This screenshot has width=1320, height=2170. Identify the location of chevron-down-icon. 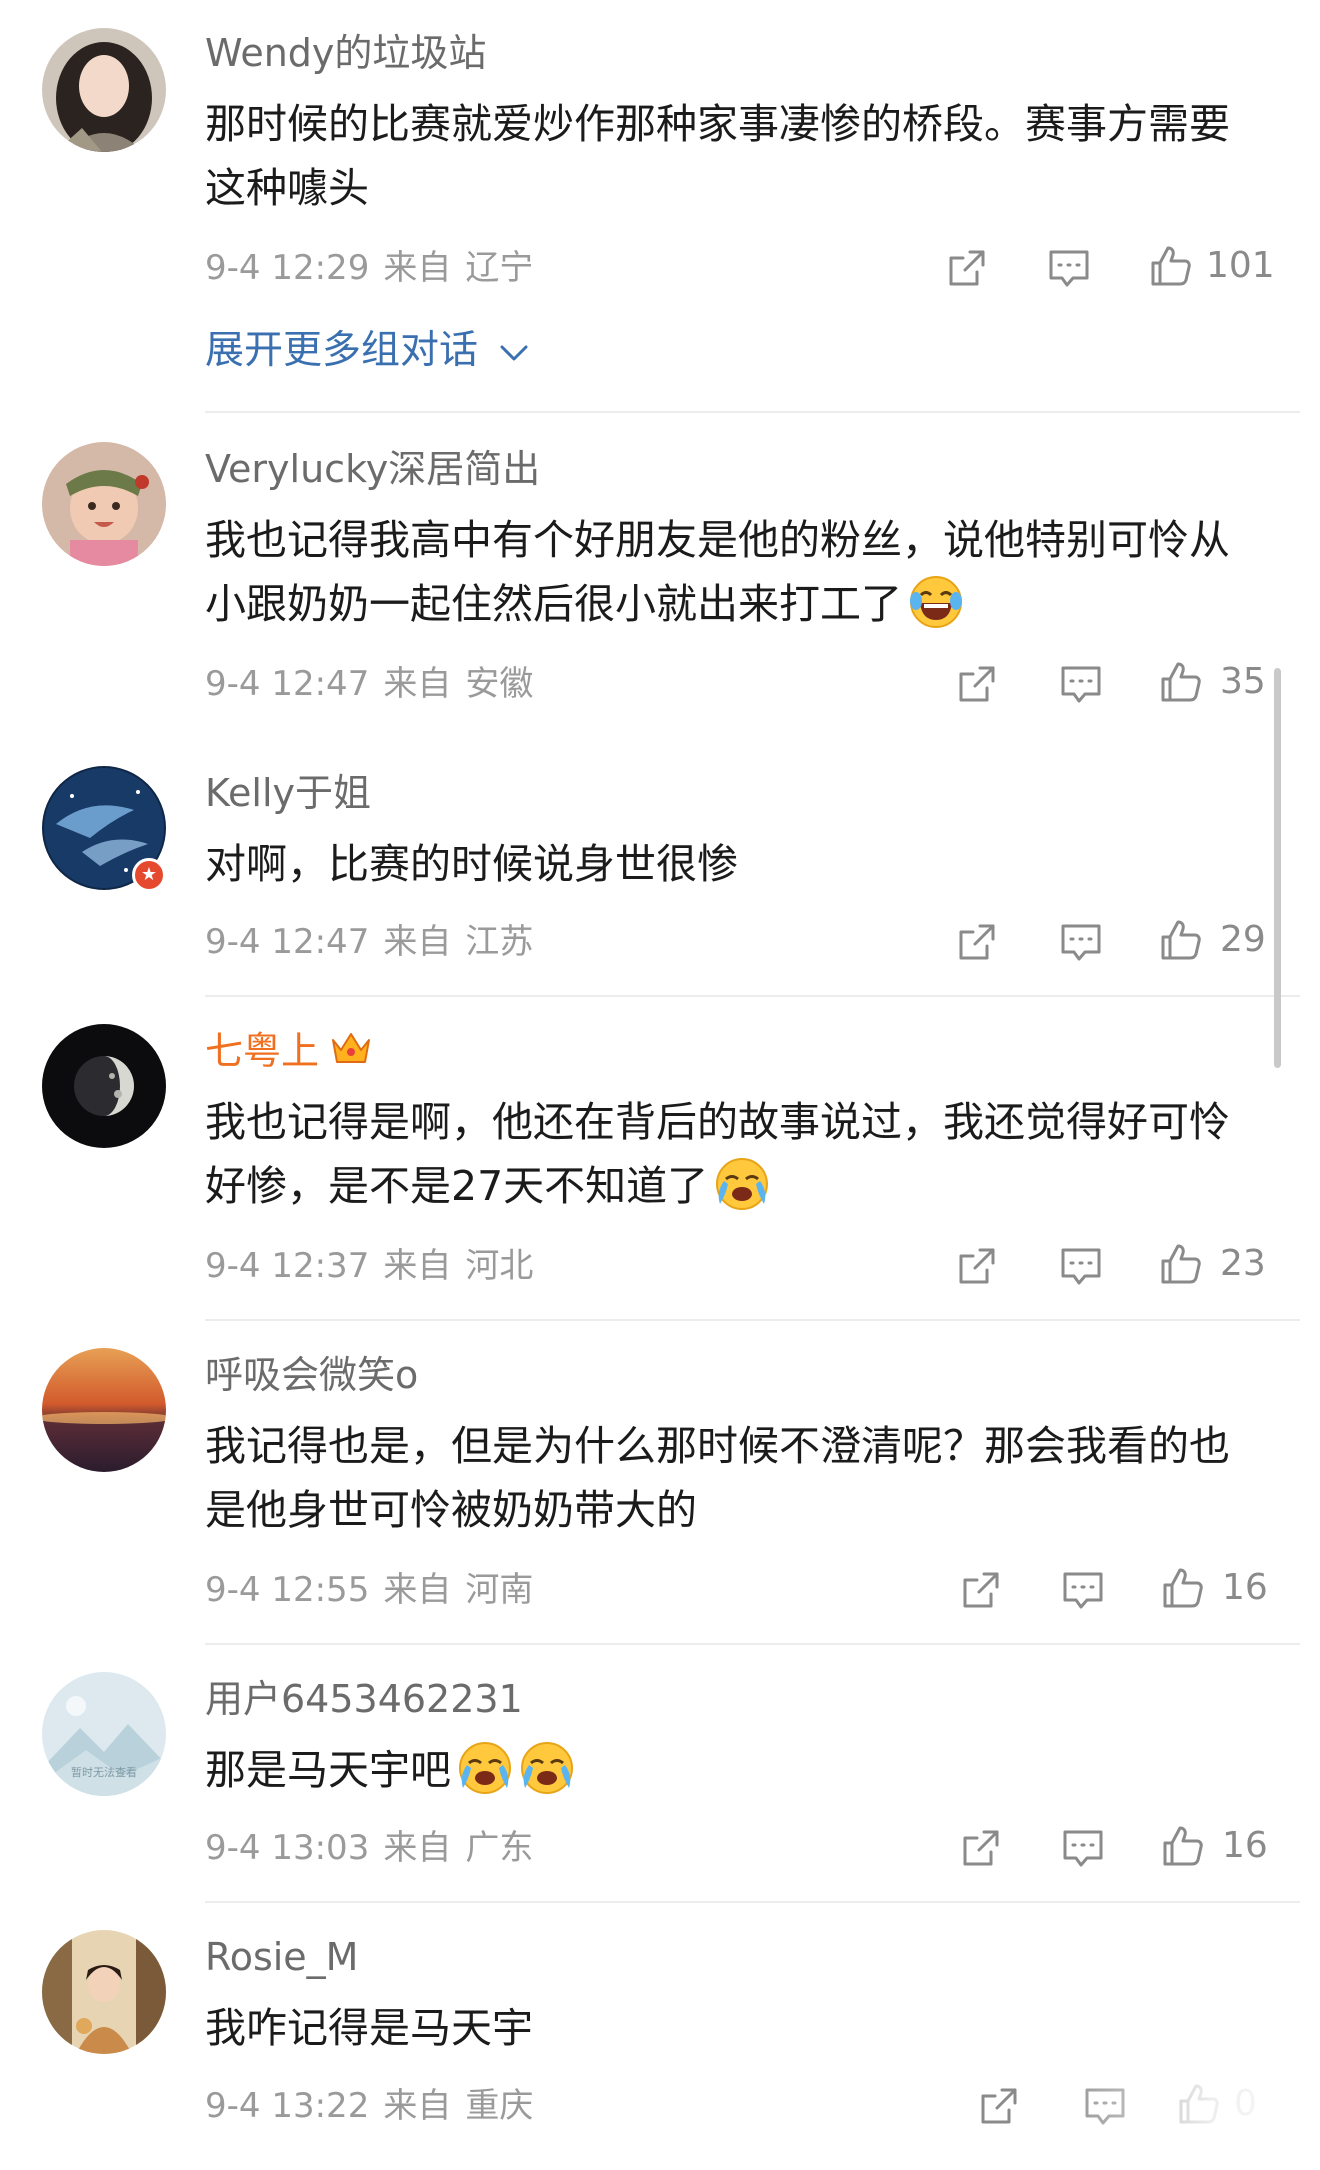
(514, 352).